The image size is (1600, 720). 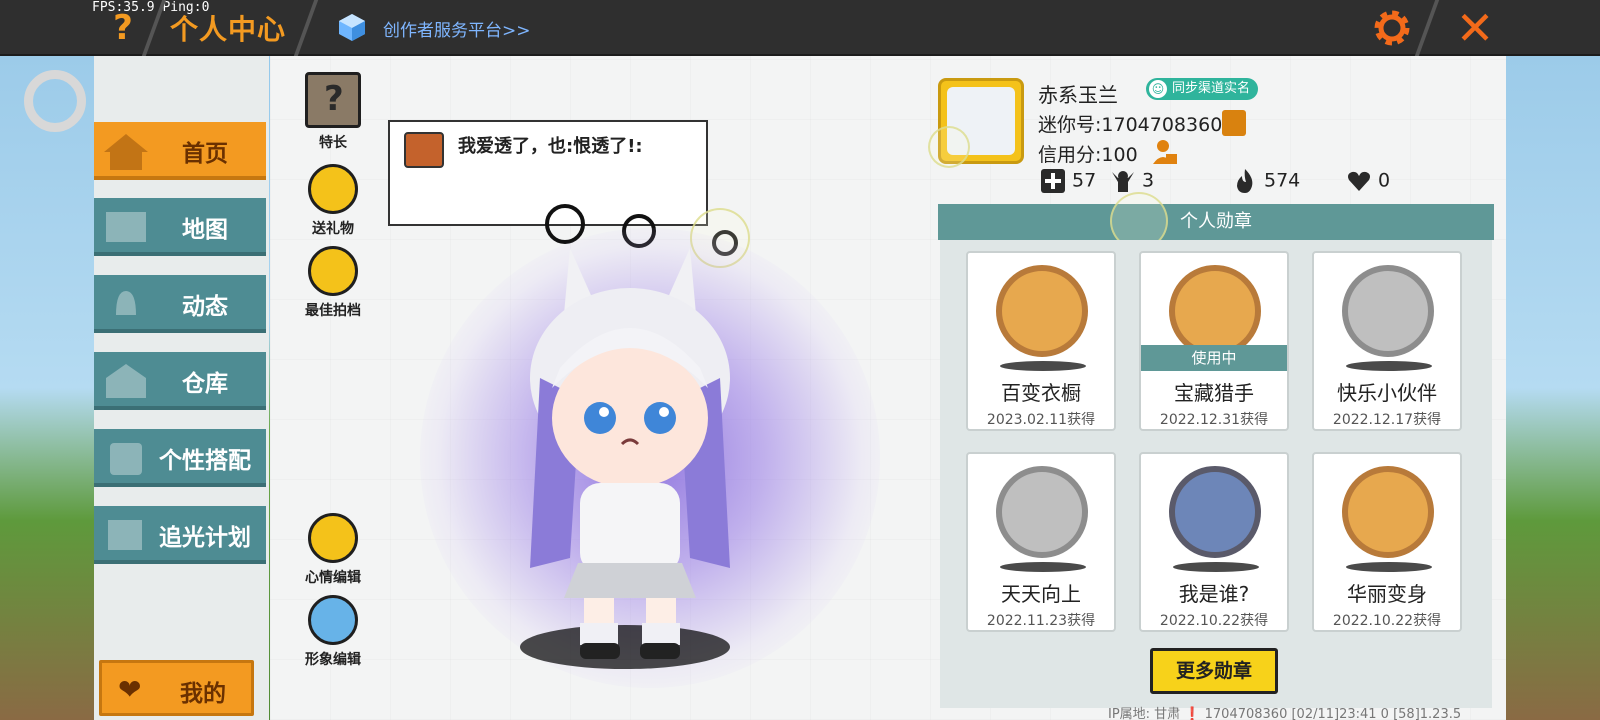 I want to click on sidebar-item-chase-light: 追光计划, so click(x=180, y=535).